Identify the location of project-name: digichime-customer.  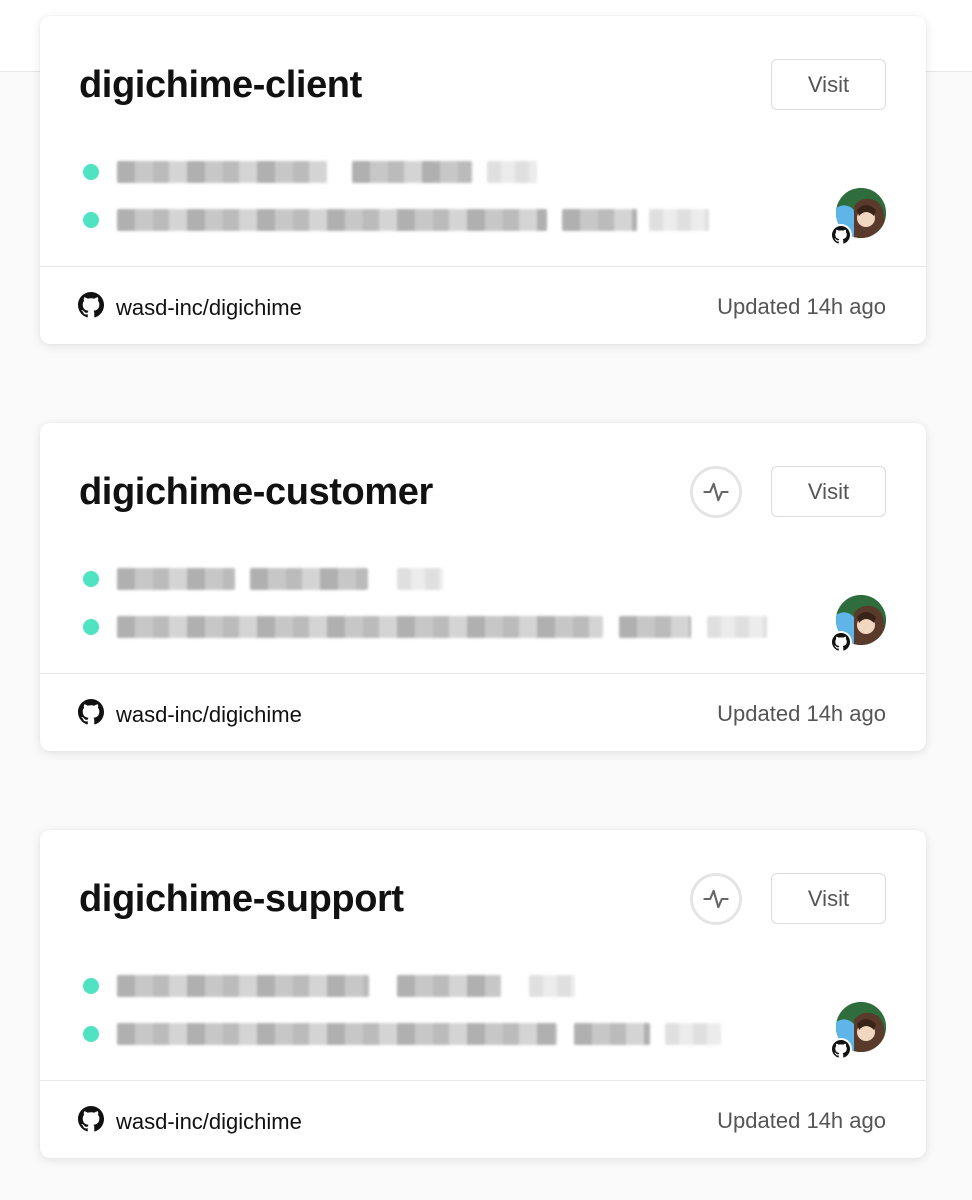
(256, 492).